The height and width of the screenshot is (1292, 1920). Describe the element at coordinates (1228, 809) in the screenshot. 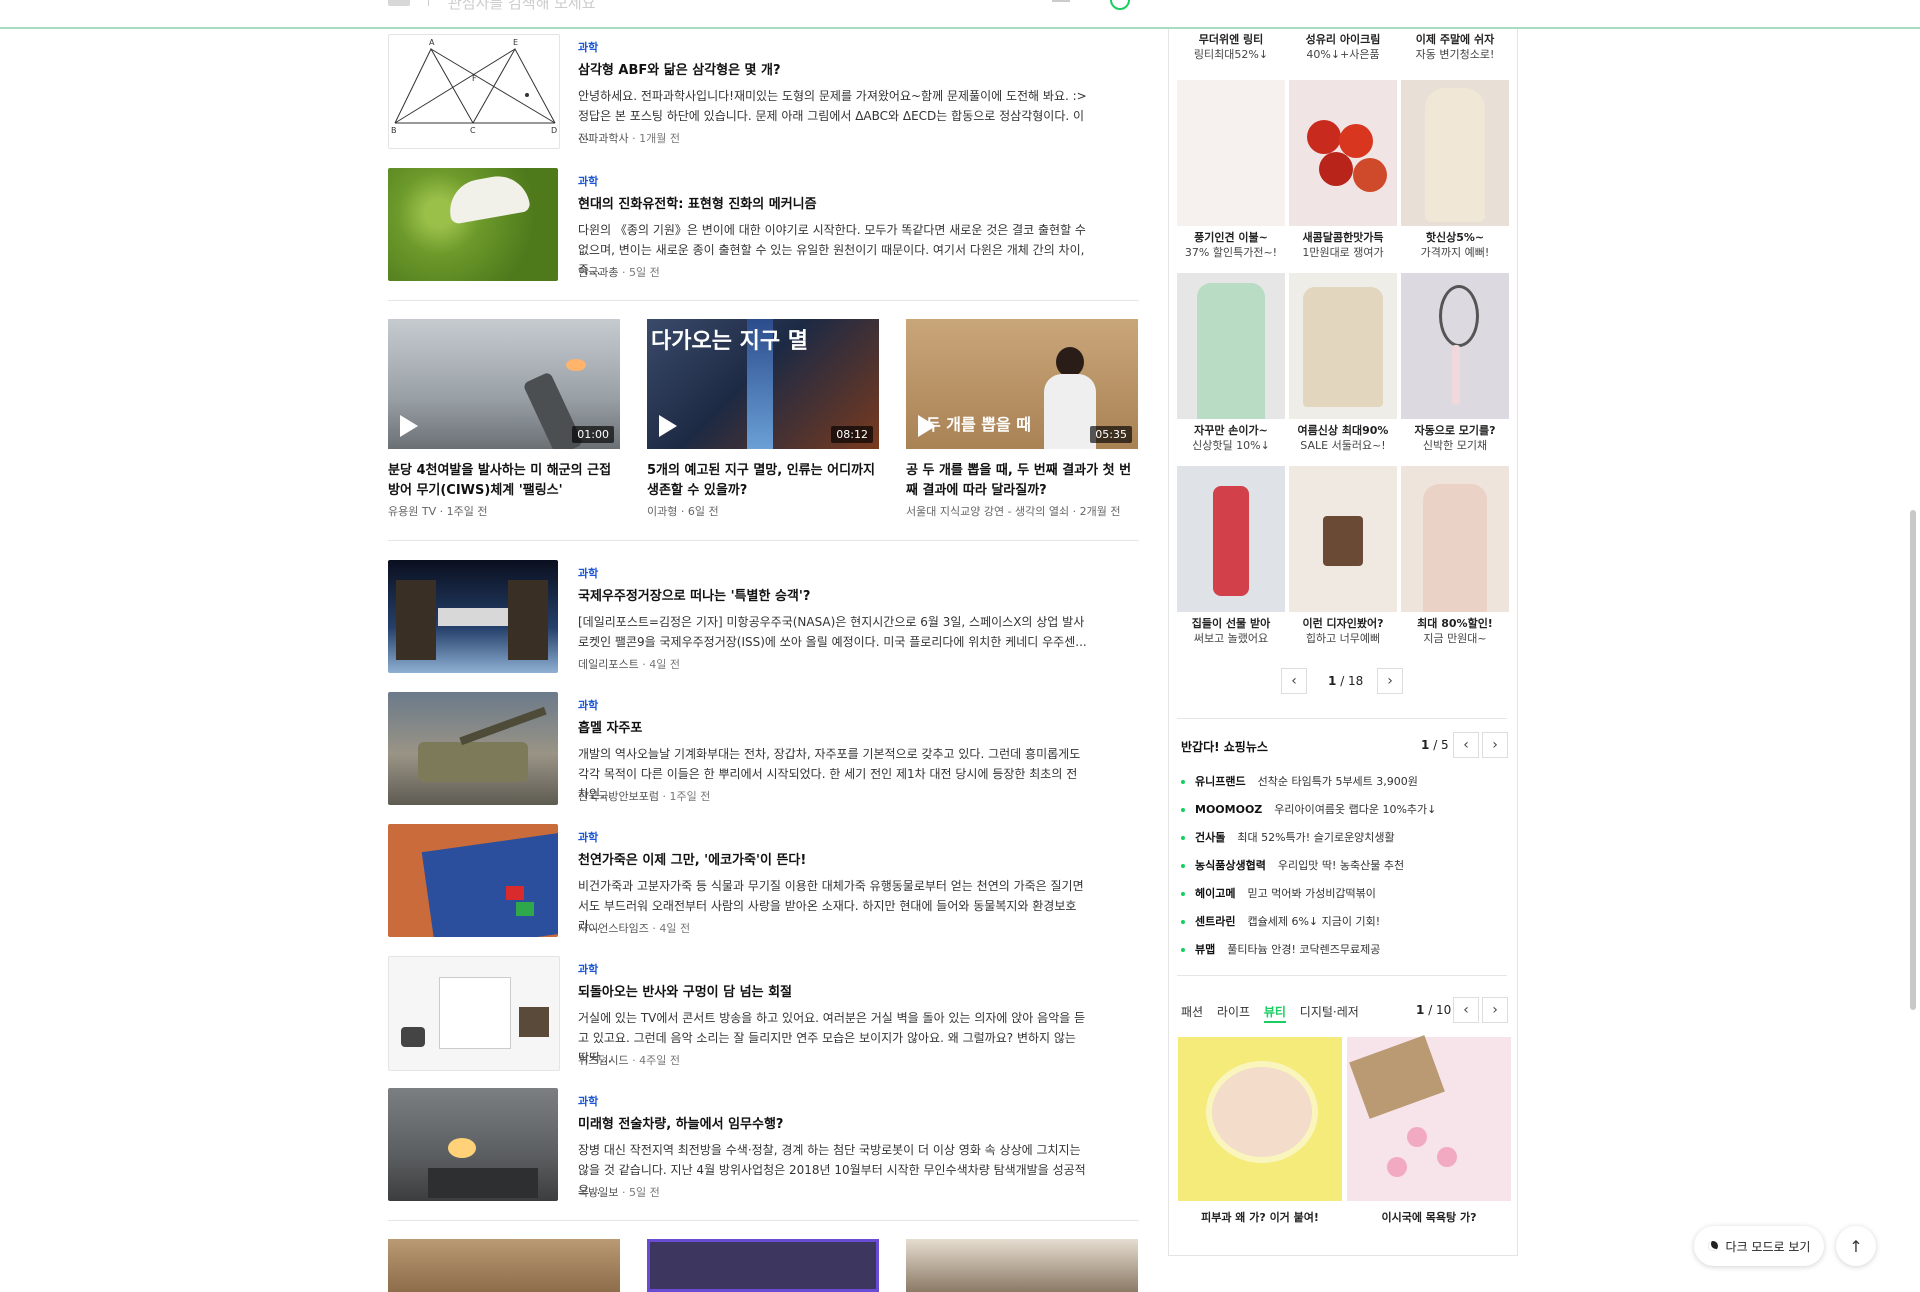

I see `news-brand: MOOMOOZ` at that location.